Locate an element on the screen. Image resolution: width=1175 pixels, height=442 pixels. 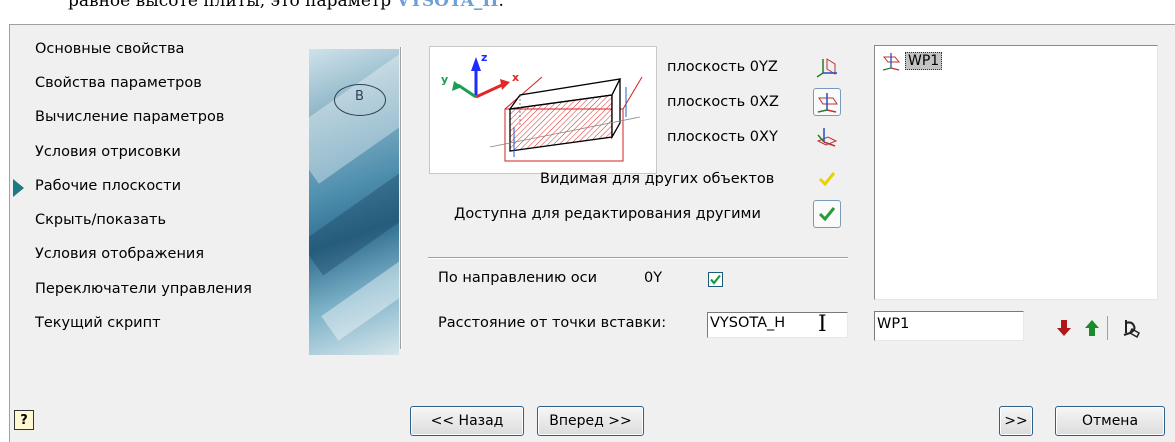
nav-item-work-planes: Рабочие плоскости is located at coordinates (97, 187).